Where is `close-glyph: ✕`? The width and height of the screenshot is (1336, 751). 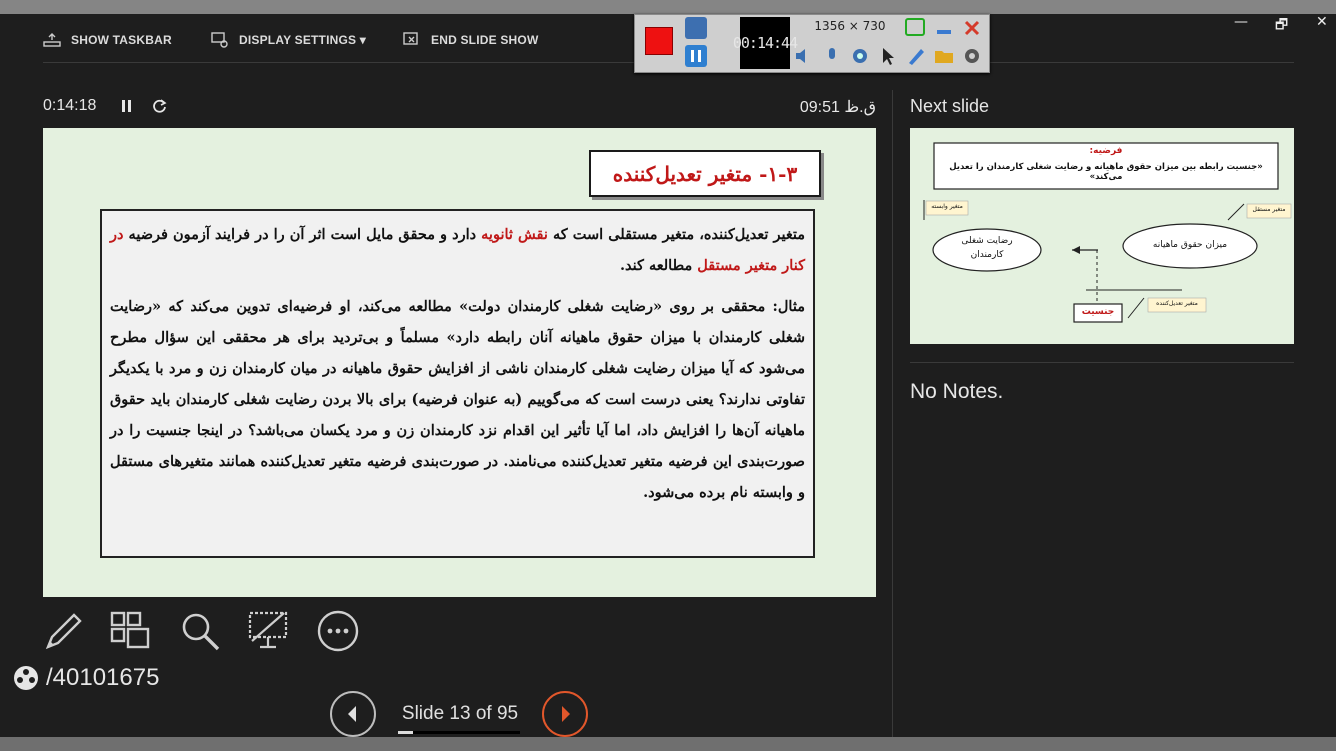
close-glyph: ✕ is located at coordinates (1322, 22).